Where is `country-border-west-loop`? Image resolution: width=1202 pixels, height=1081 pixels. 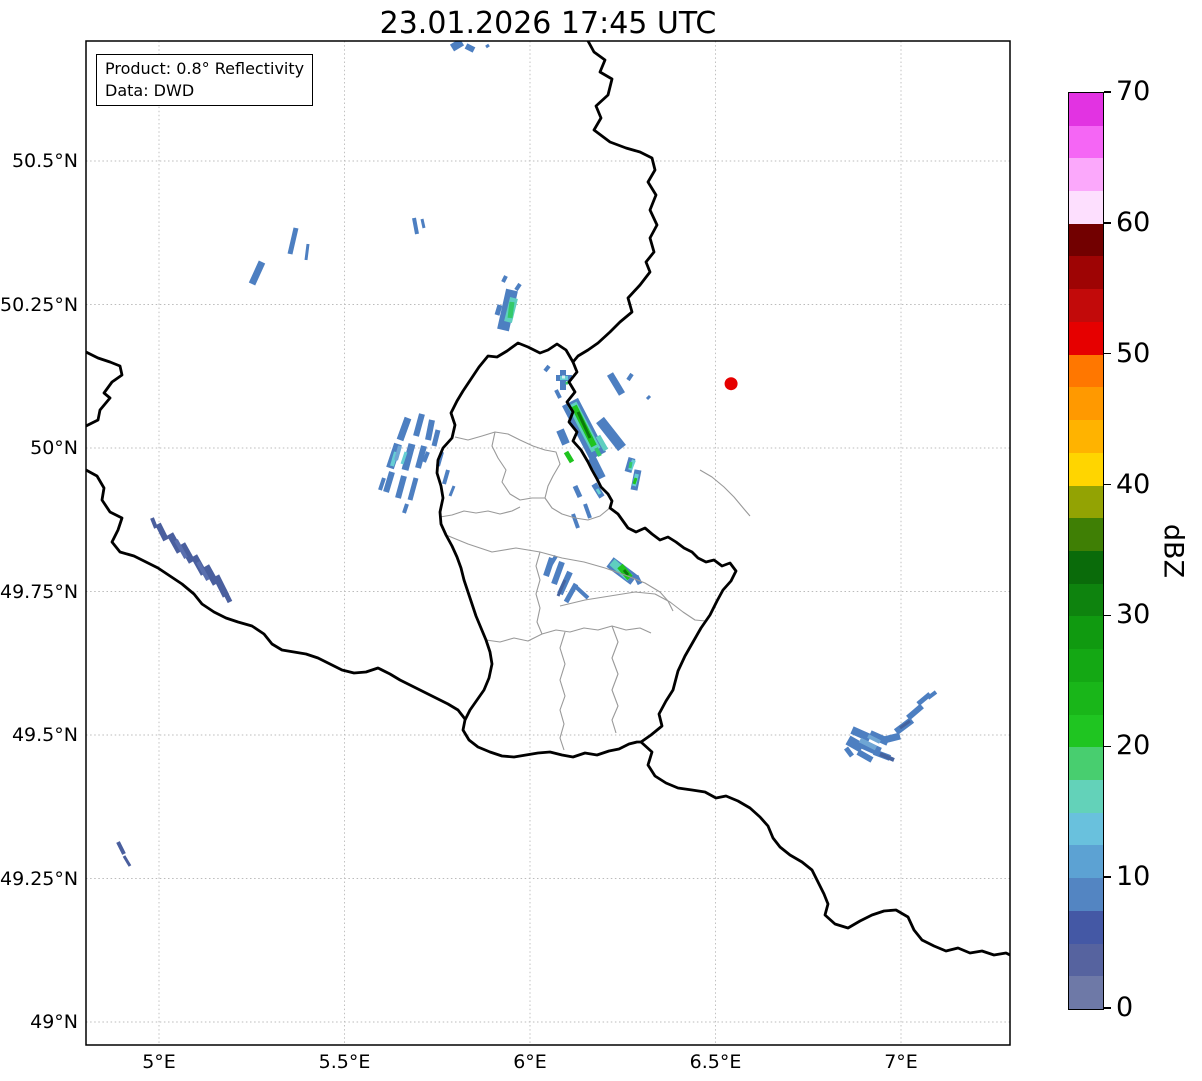
country-border-west-loop is located at coordinates (105, 389).